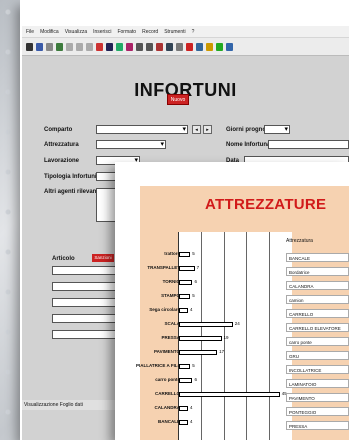 The height and width of the screenshot is (440, 349). Describe the element at coordinates (126, 32) in the screenshot. I see `menu-formato: Formato` at that location.